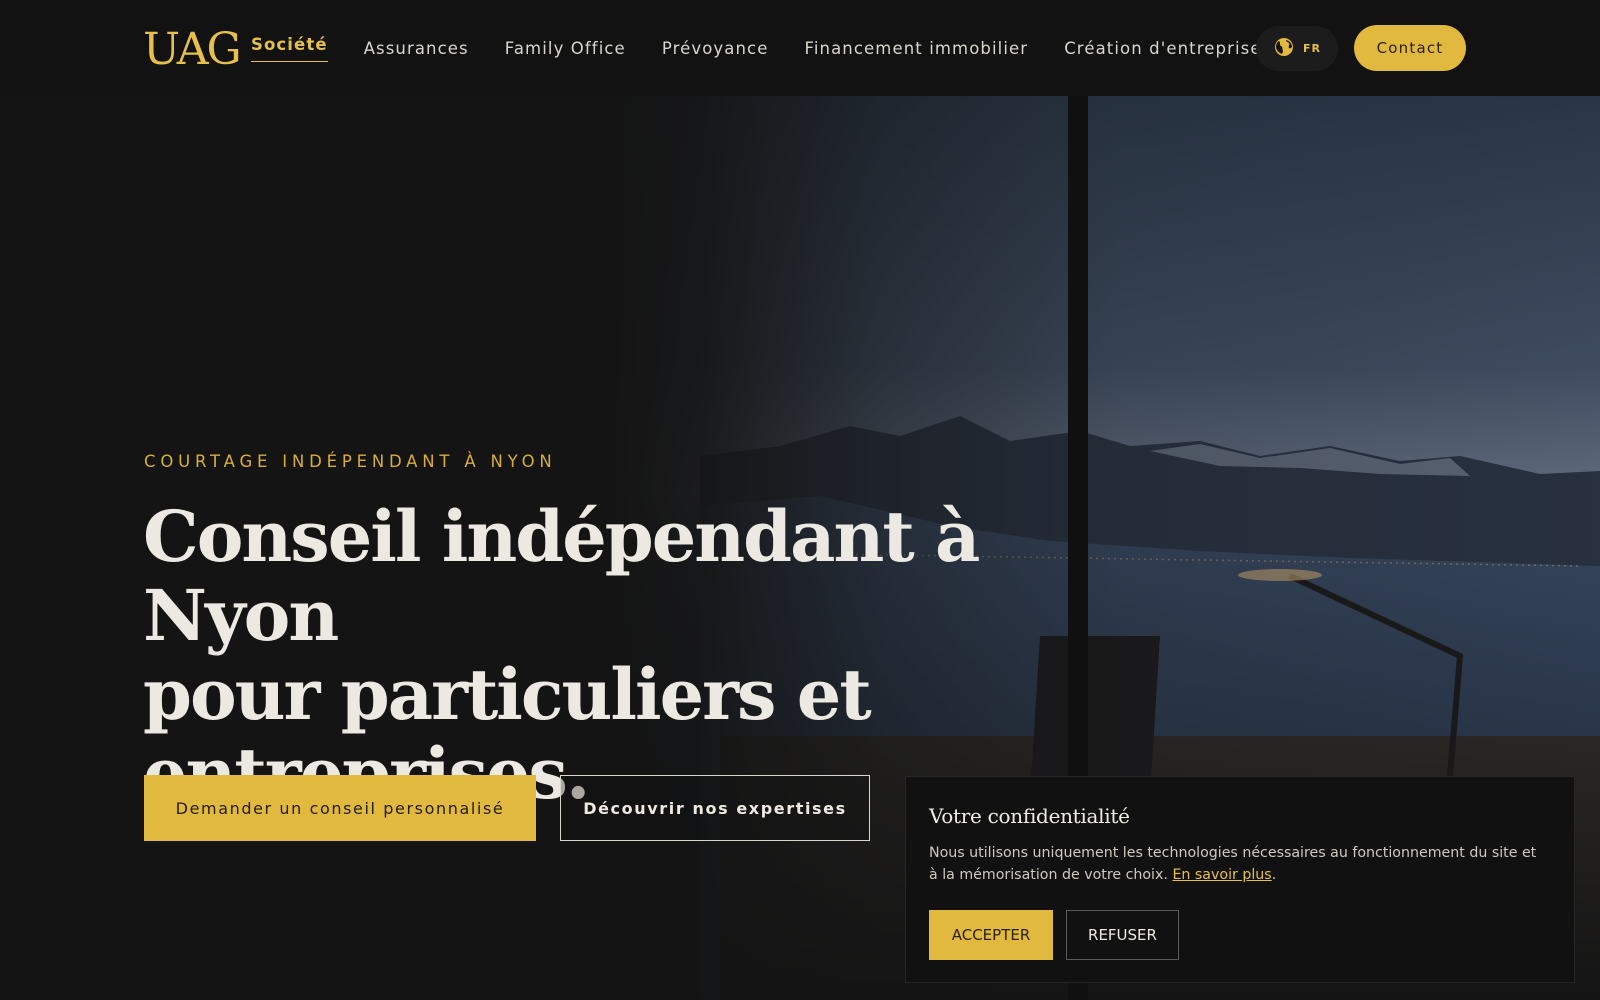 The height and width of the screenshot is (1000, 1600). What do you see at coordinates (1410, 48) in the screenshot?
I see `contact-button: Contact` at bounding box center [1410, 48].